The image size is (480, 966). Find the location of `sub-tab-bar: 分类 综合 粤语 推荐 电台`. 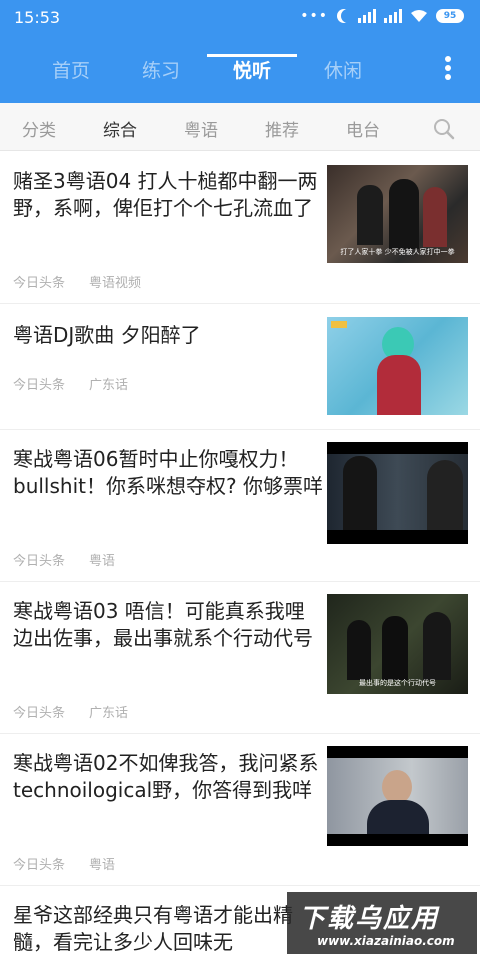

sub-tab-bar: 分类 综合 粤语 推荐 电台 is located at coordinates (240, 127).